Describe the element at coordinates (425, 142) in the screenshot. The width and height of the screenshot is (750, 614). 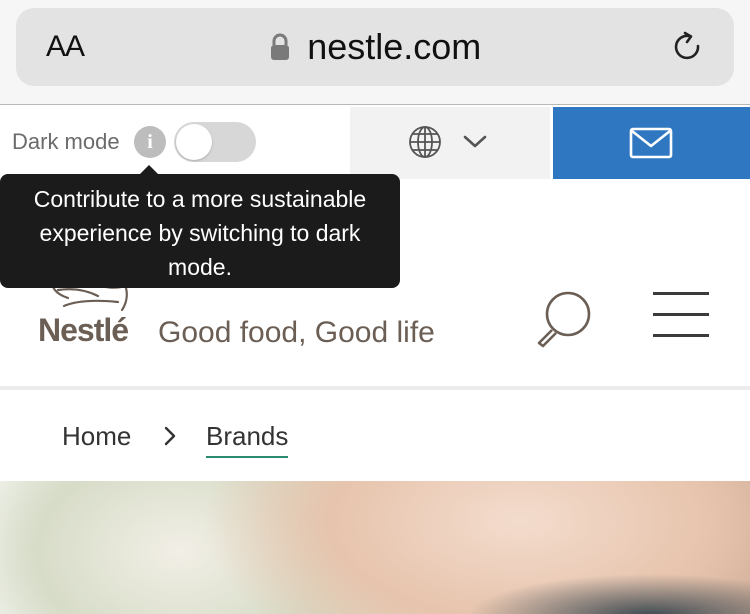
I see `globe-icon` at that location.